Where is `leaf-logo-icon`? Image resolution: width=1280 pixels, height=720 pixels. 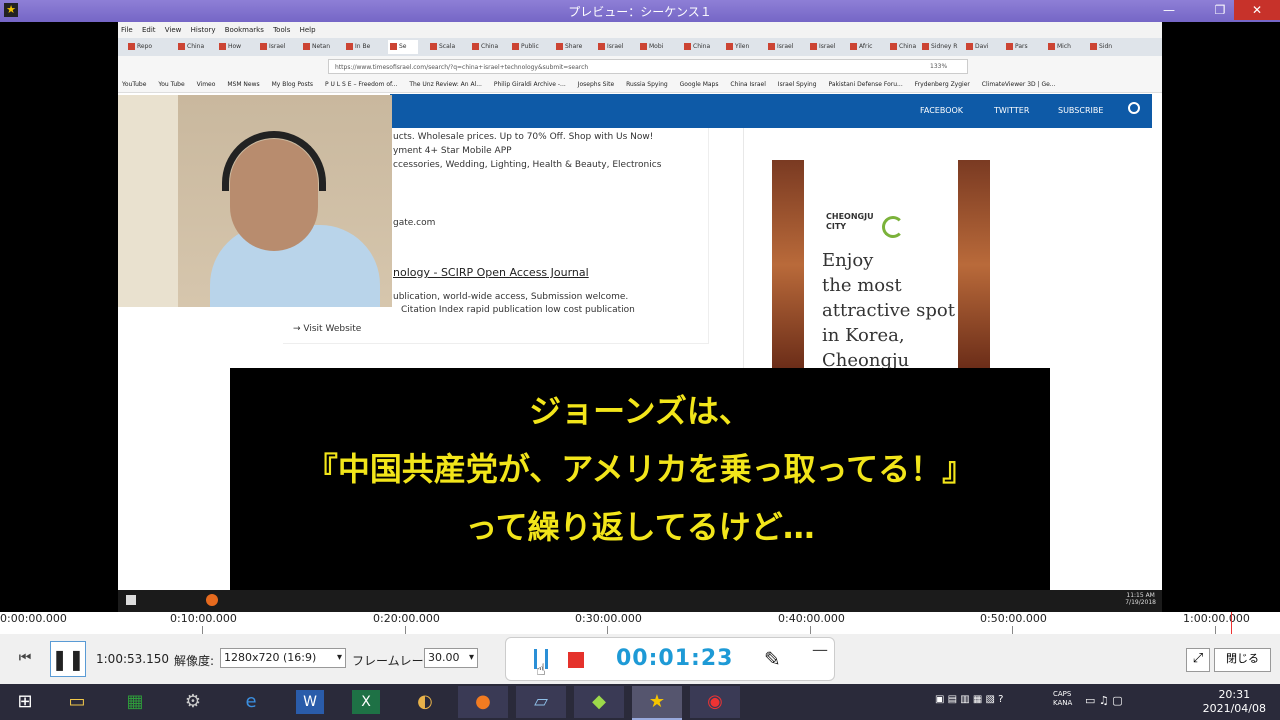 leaf-logo-icon is located at coordinates (893, 227).